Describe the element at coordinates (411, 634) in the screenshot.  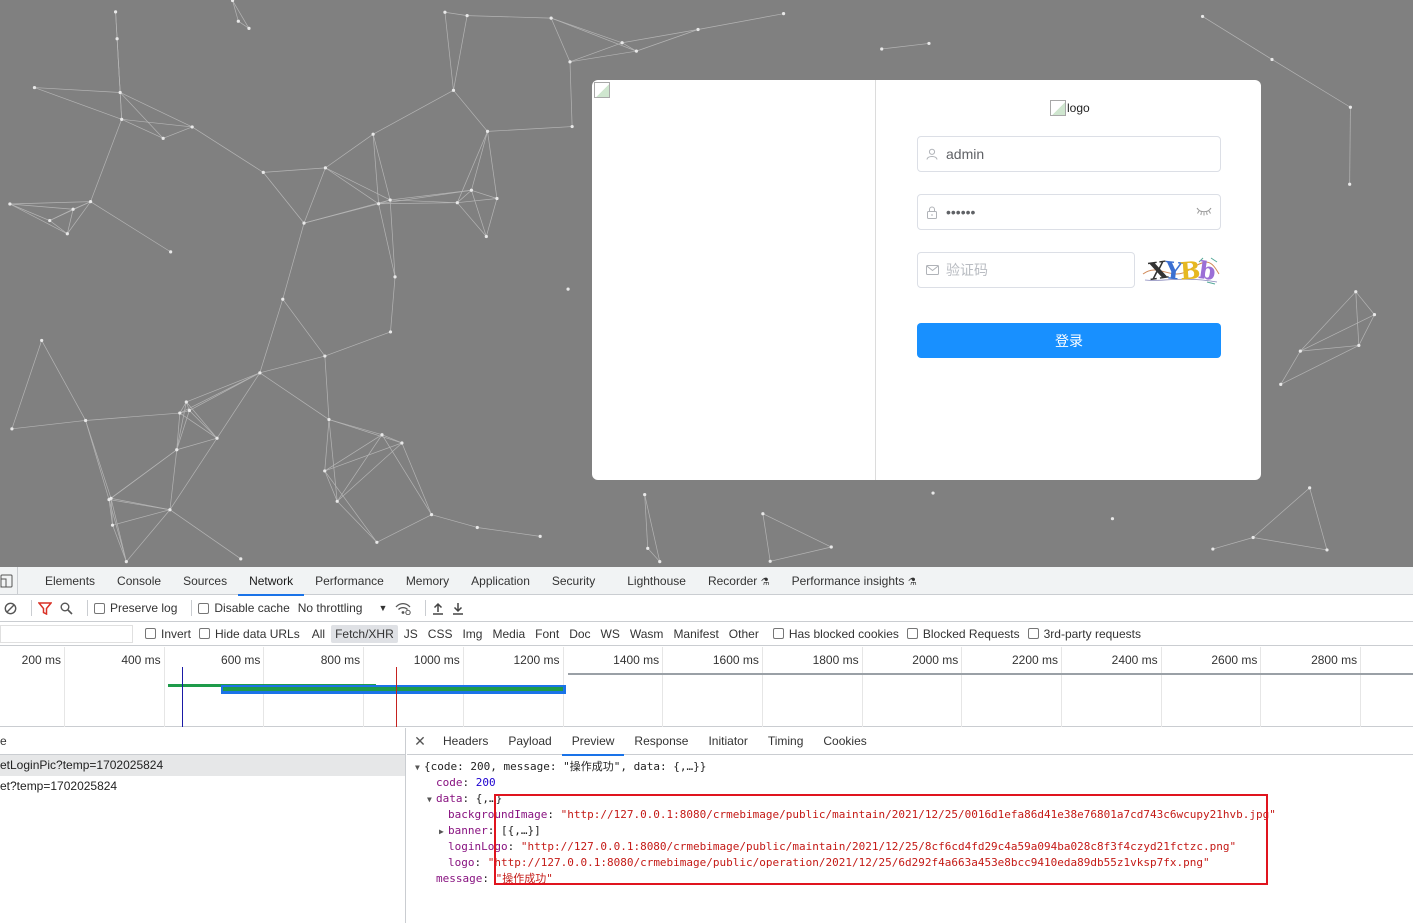
I see `filter-type-js: JS` at that location.